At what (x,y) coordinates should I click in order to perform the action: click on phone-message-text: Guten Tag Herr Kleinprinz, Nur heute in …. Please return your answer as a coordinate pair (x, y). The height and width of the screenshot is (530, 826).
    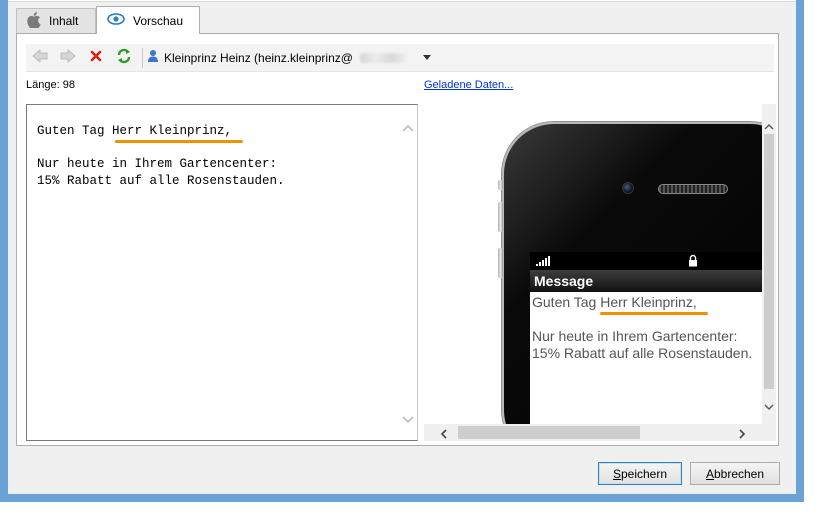
    Looking at the image, I should click on (642, 328).